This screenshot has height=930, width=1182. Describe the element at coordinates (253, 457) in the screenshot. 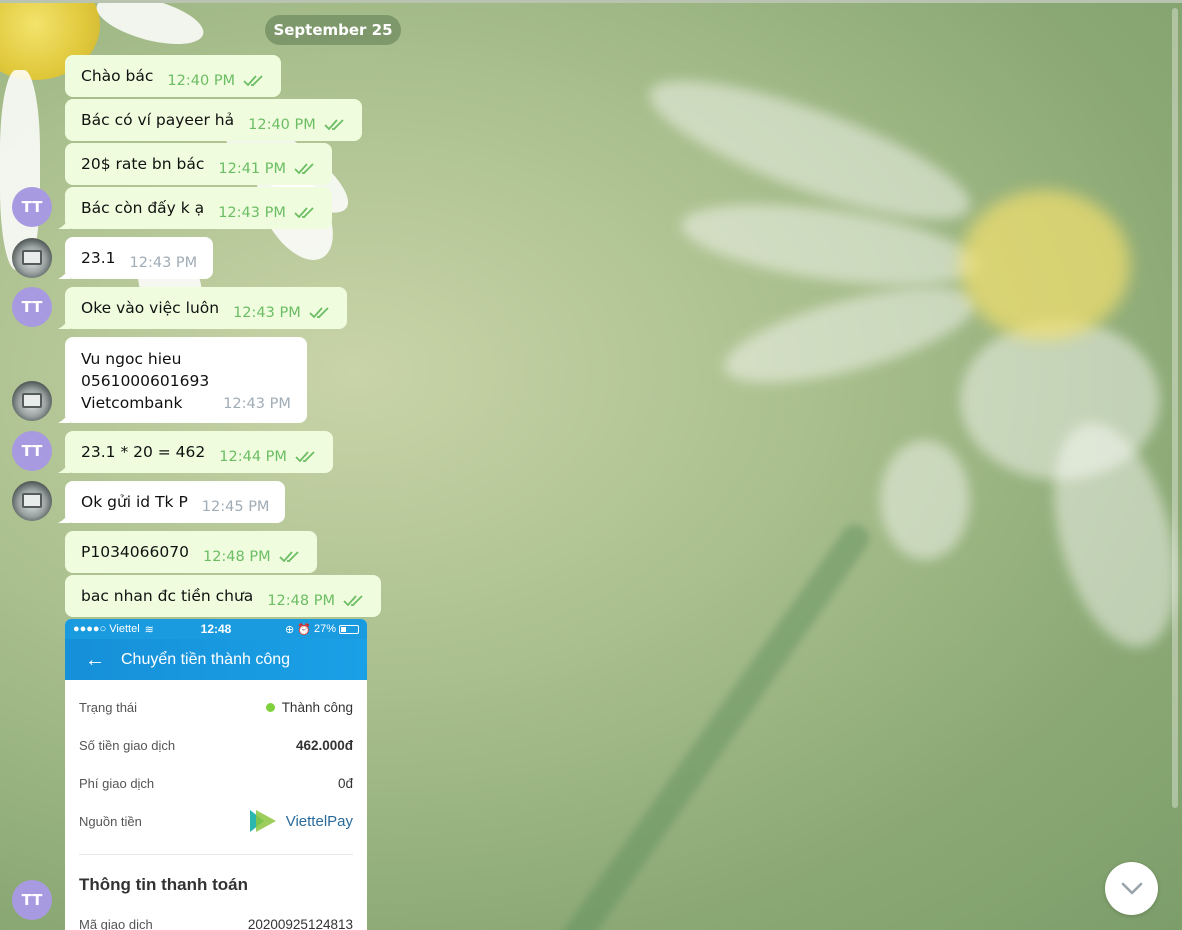

I see `message-time: 12:44 PM` at that location.